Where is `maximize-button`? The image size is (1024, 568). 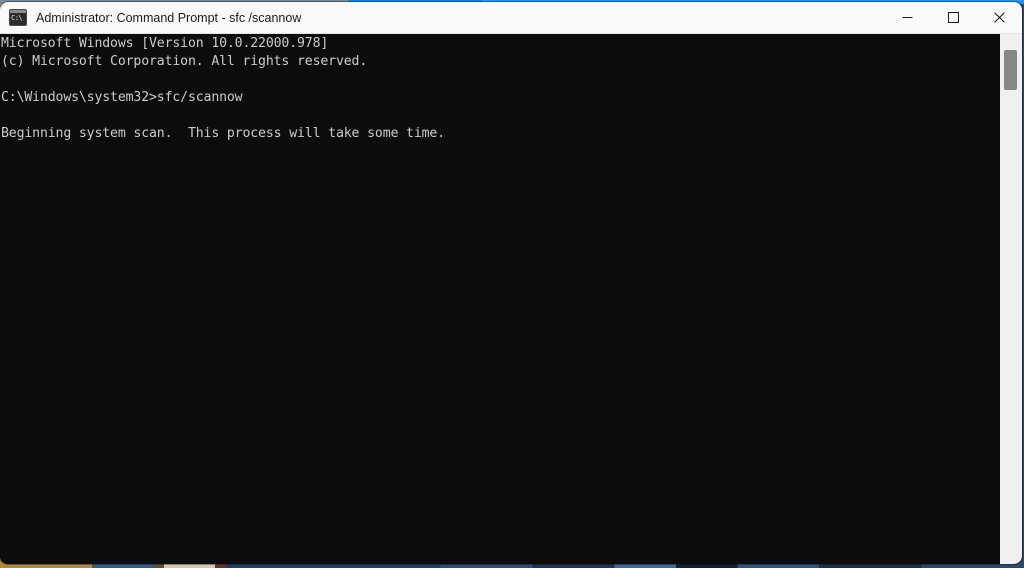
maximize-button is located at coordinates (953, 17).